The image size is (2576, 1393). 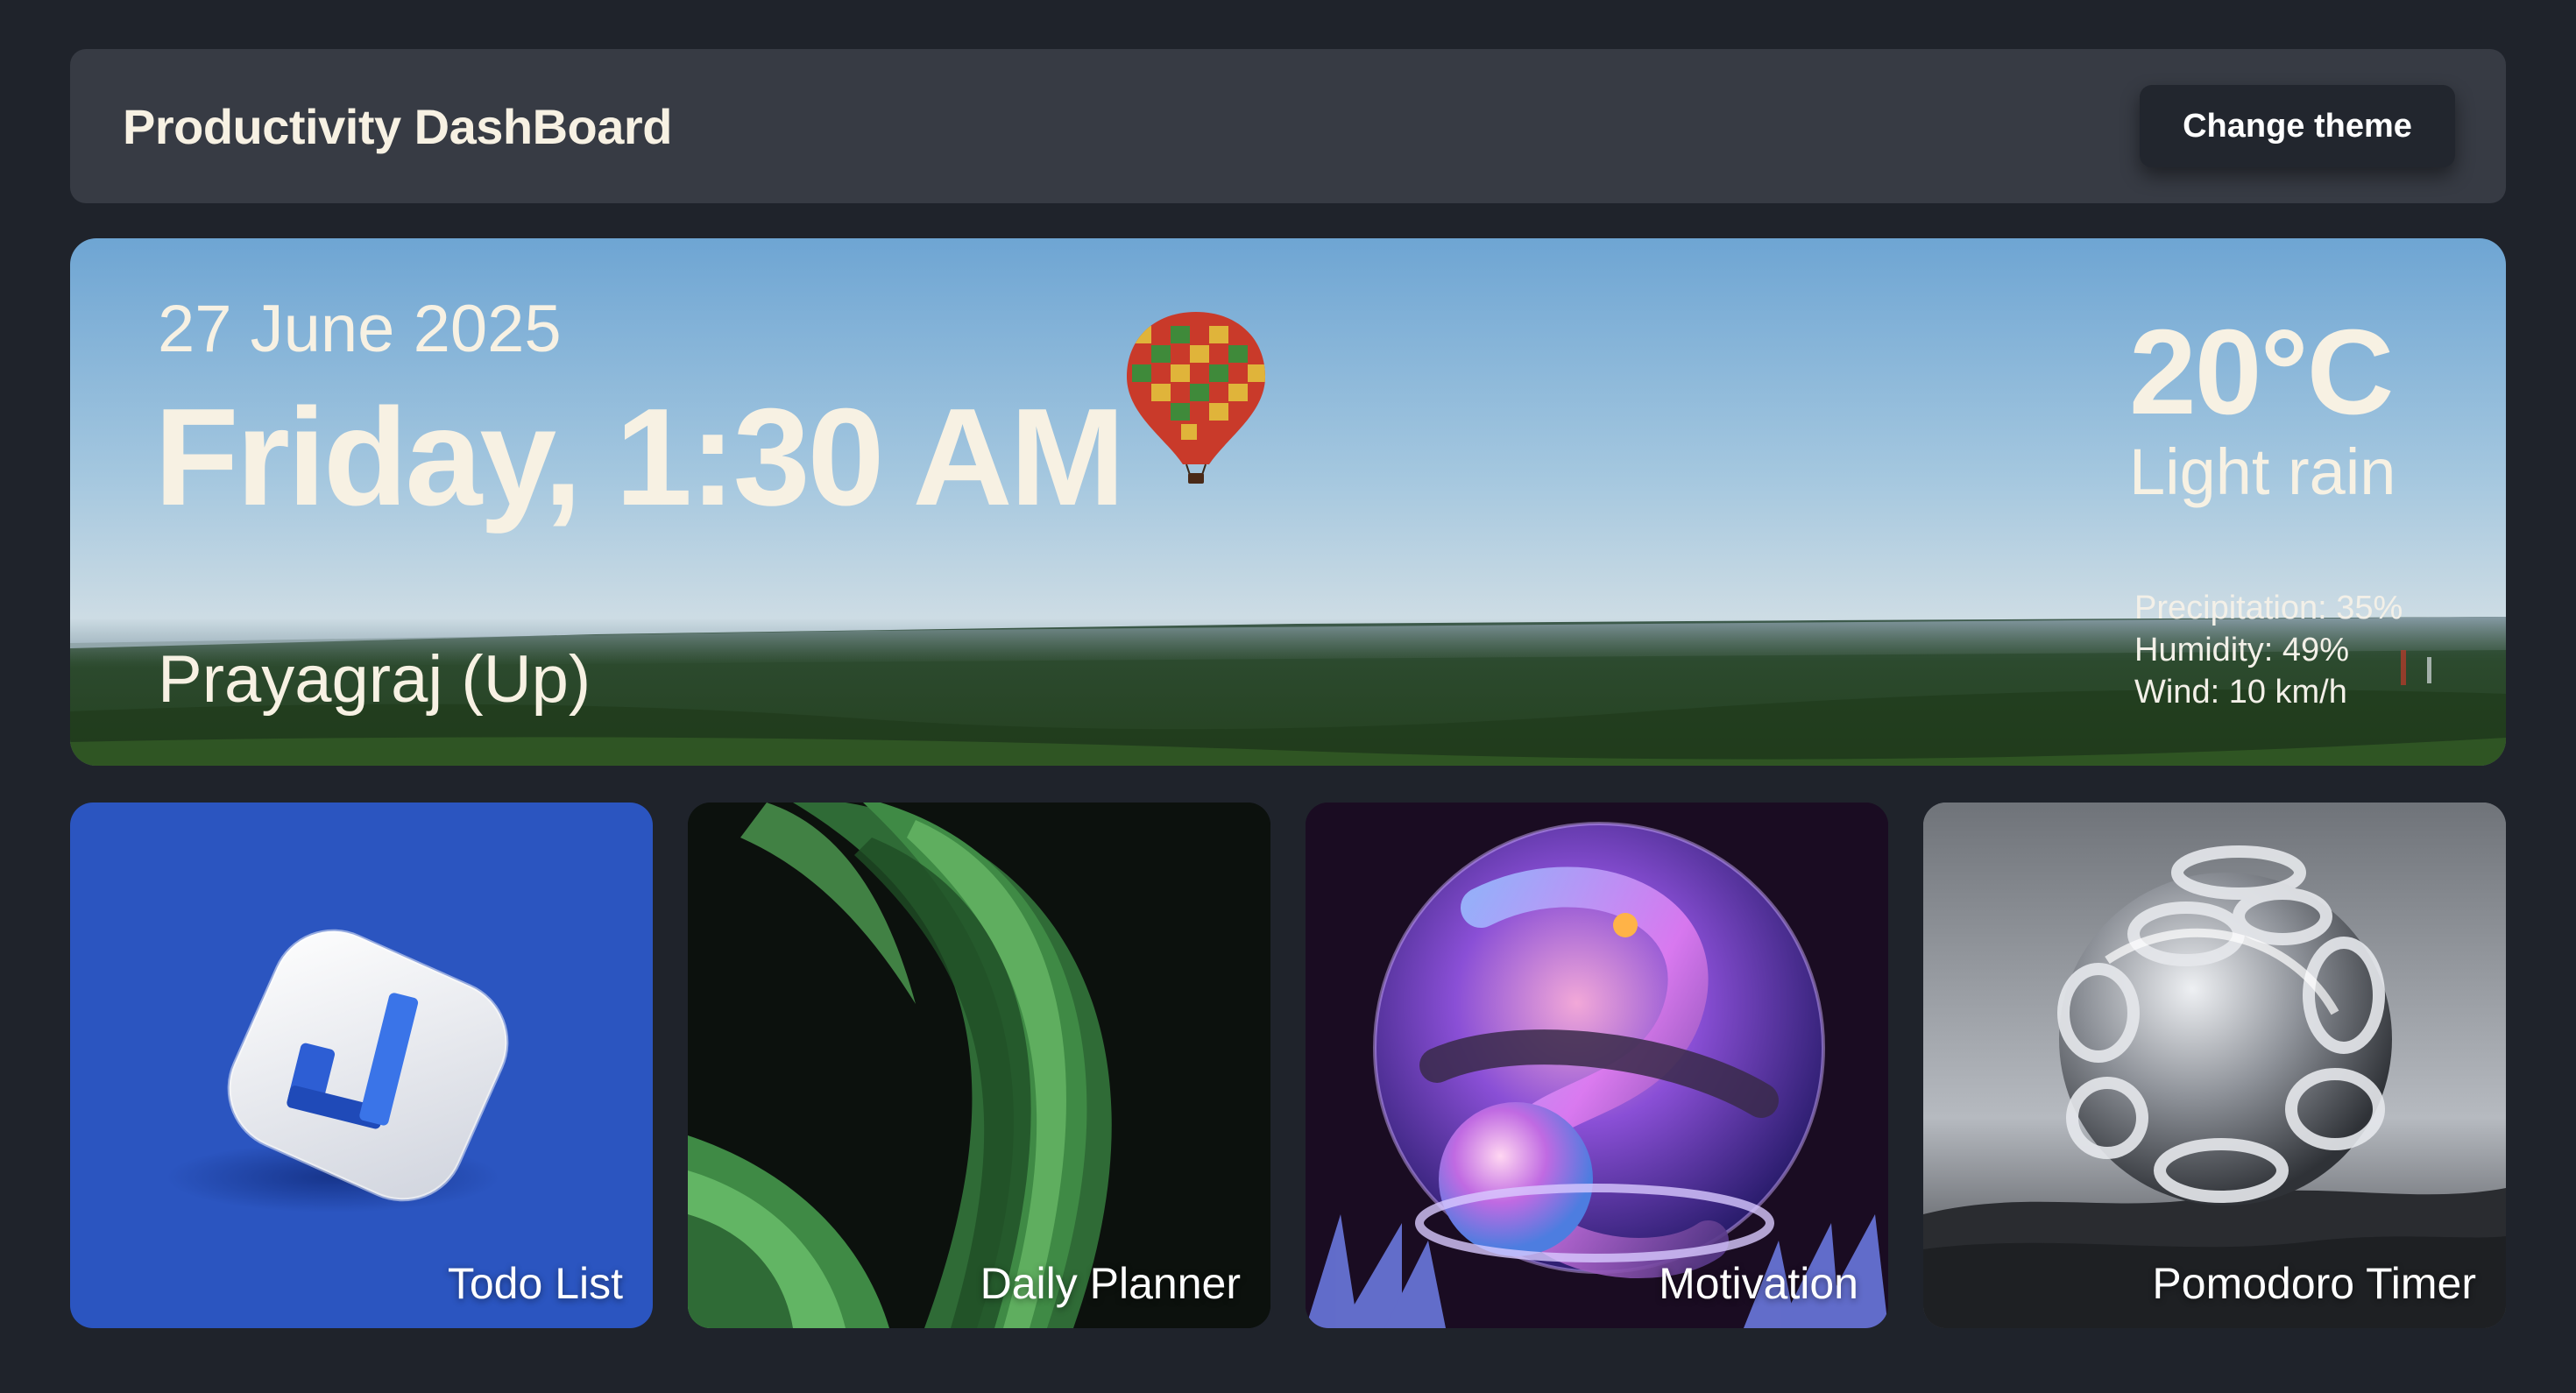 I want to click on iridescent-sphere-art, so click(x=1597, y=1066).